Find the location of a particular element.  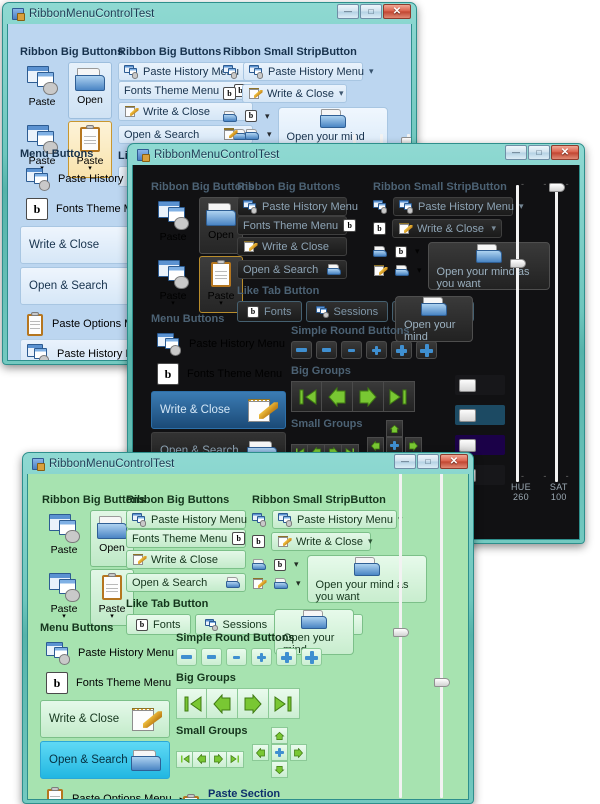

slider-hue-green is located at coordinates (401, 636).